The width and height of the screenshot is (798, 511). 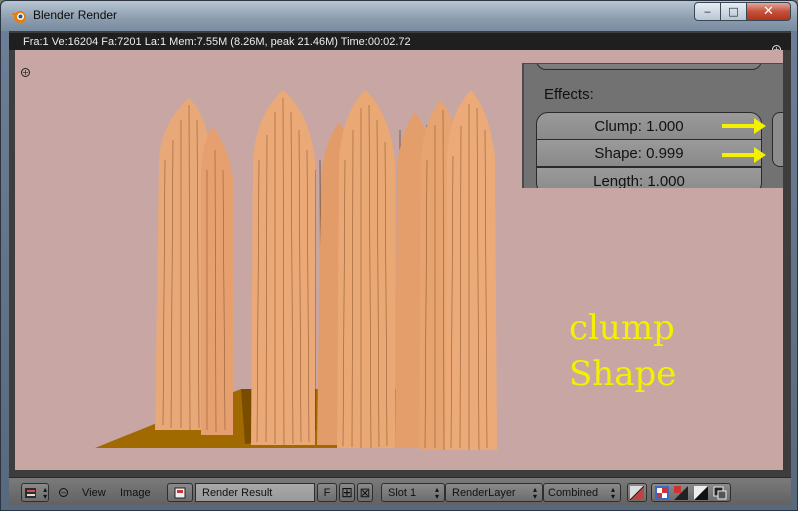 What do you see at coordinates (399, 16) in the screenshot?
I see `window-titlebar: Blender Render ‒ □ ✕` at bounding box center [399, 16].